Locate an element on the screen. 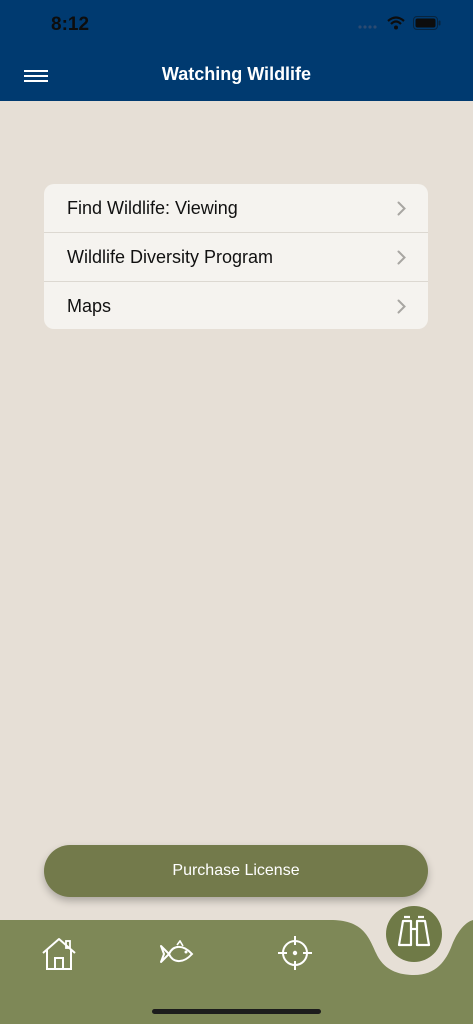 This screenshot has height=1024, width=473. menu-item-label: Wildlife Diversity Program is located at coordinates (170, 256).